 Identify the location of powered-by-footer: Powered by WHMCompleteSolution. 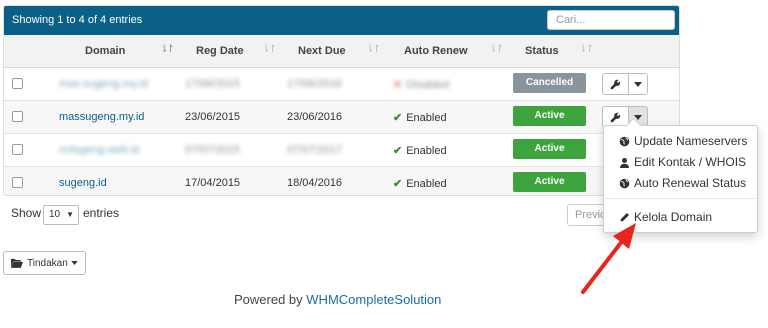
(338, 299).